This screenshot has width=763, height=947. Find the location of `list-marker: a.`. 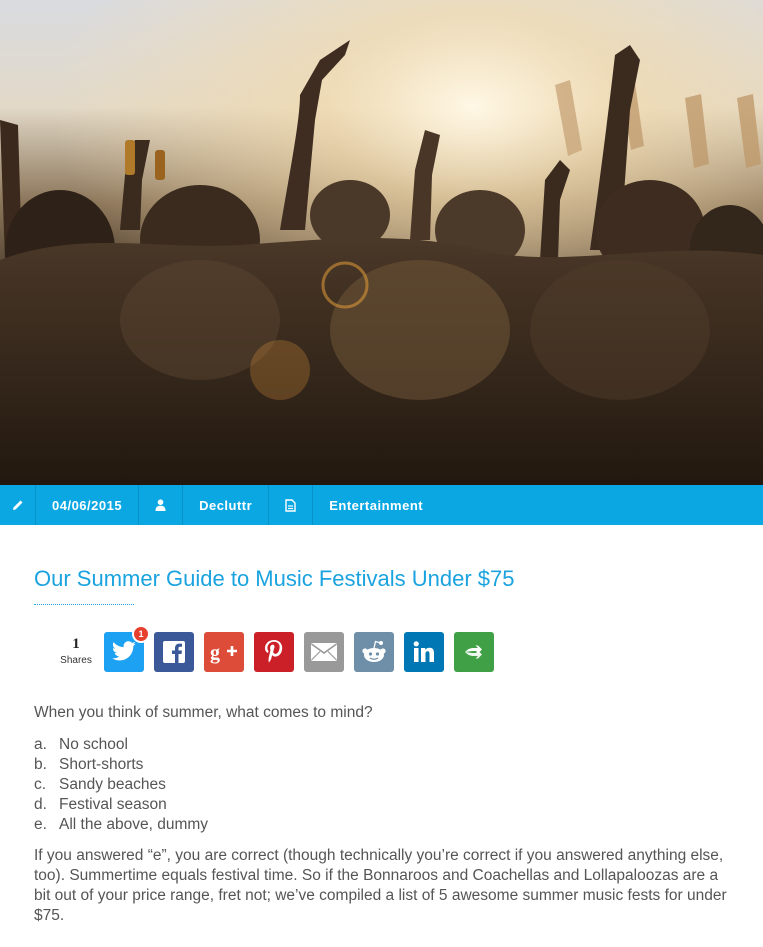

list-marker: a. is located at coordinates (40, 744).